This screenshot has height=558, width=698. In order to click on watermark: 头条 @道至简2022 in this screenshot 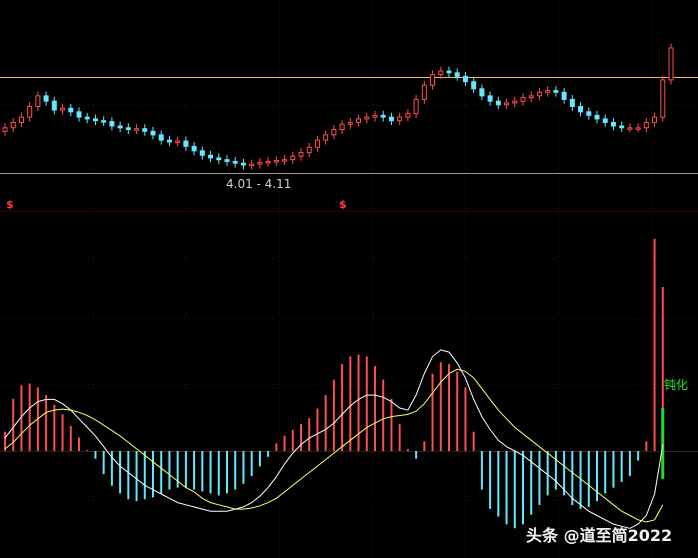, I will do `click(599, 535)`.